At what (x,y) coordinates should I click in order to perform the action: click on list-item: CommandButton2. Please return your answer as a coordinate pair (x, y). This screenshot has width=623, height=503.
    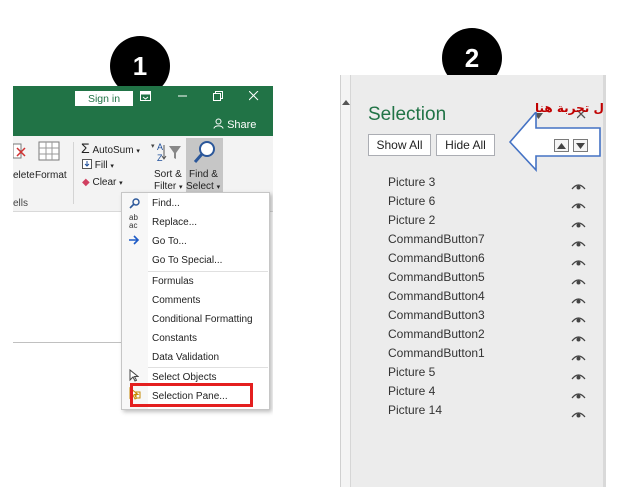
    Looking at the image, I should click on (436, 334).